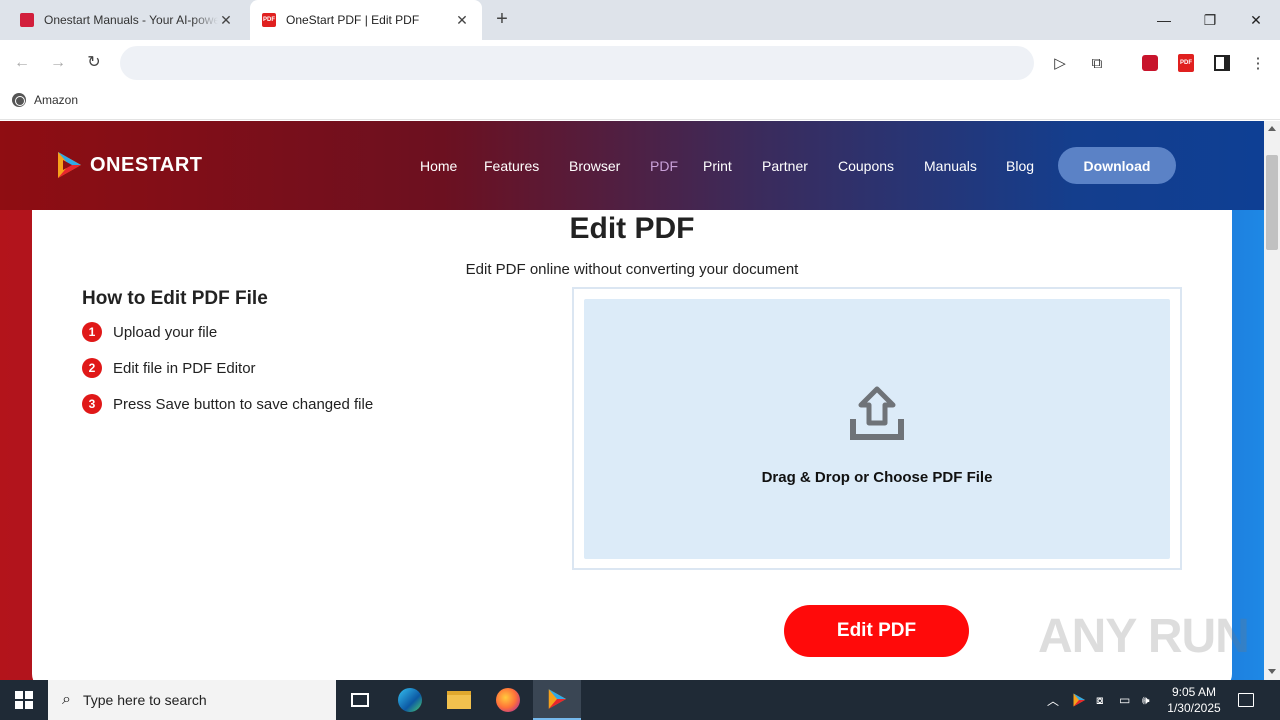  I want to click on taskbar-search: ⌕ Type here to search, so click(192, 700).